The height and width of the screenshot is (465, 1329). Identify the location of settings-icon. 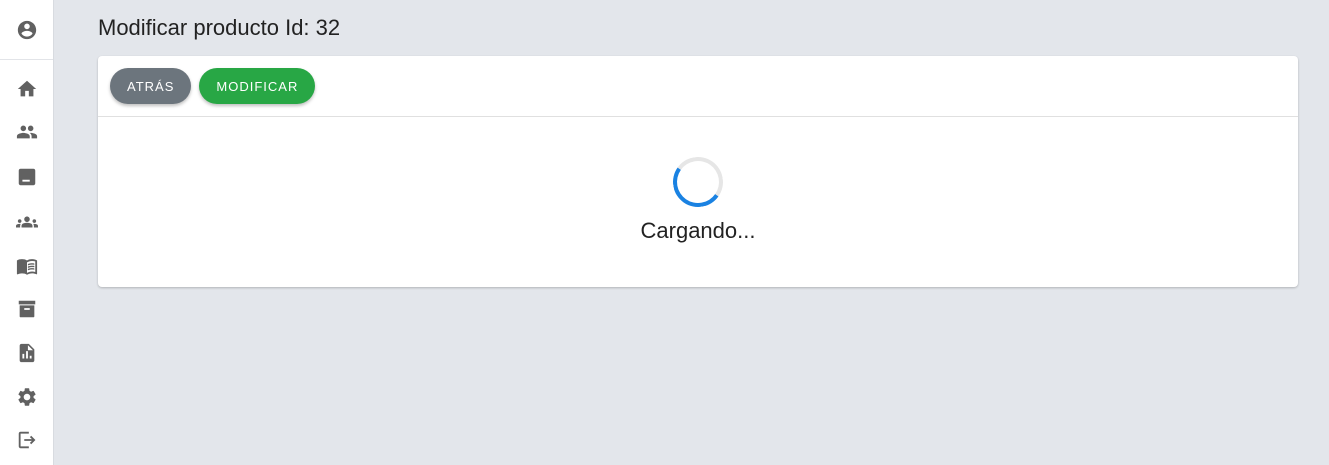
(26, 397).